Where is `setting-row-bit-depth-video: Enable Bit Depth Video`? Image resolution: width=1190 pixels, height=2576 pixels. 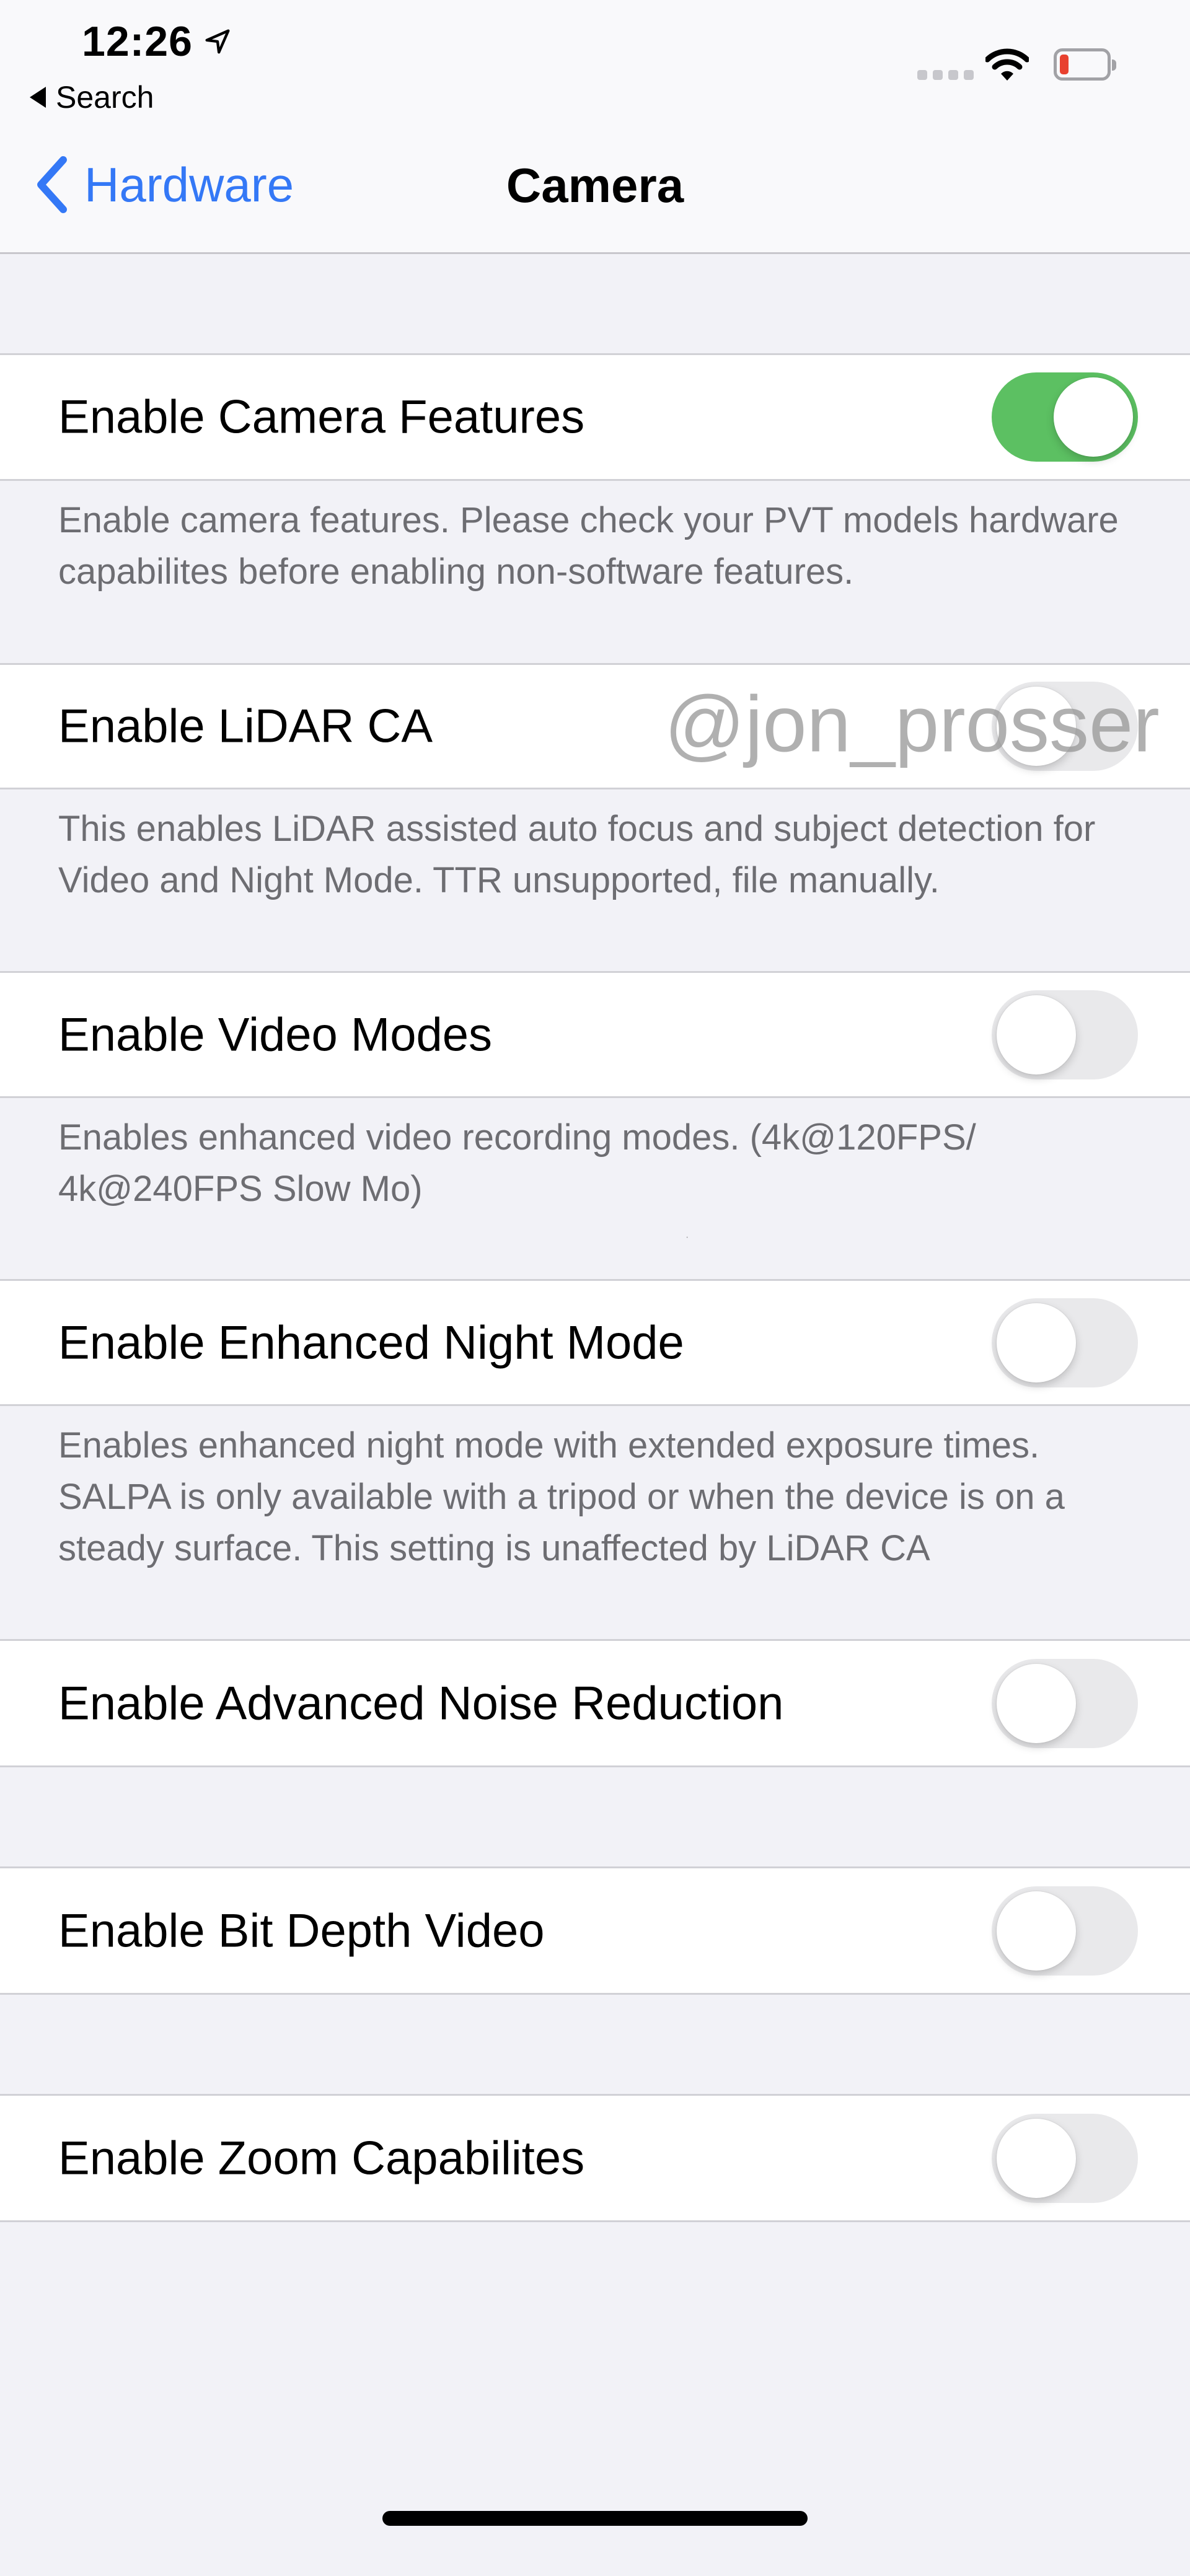 setting-row-bit-depth-video: Enable Bit Depth Video is located at coordinates (595, 1931).